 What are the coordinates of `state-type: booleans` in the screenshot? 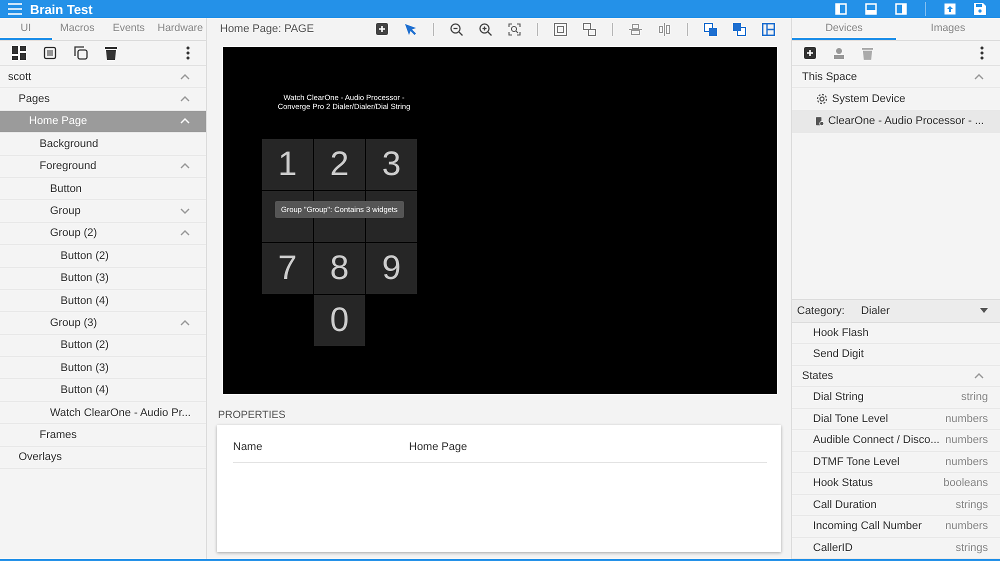 It's located at (965, 483).